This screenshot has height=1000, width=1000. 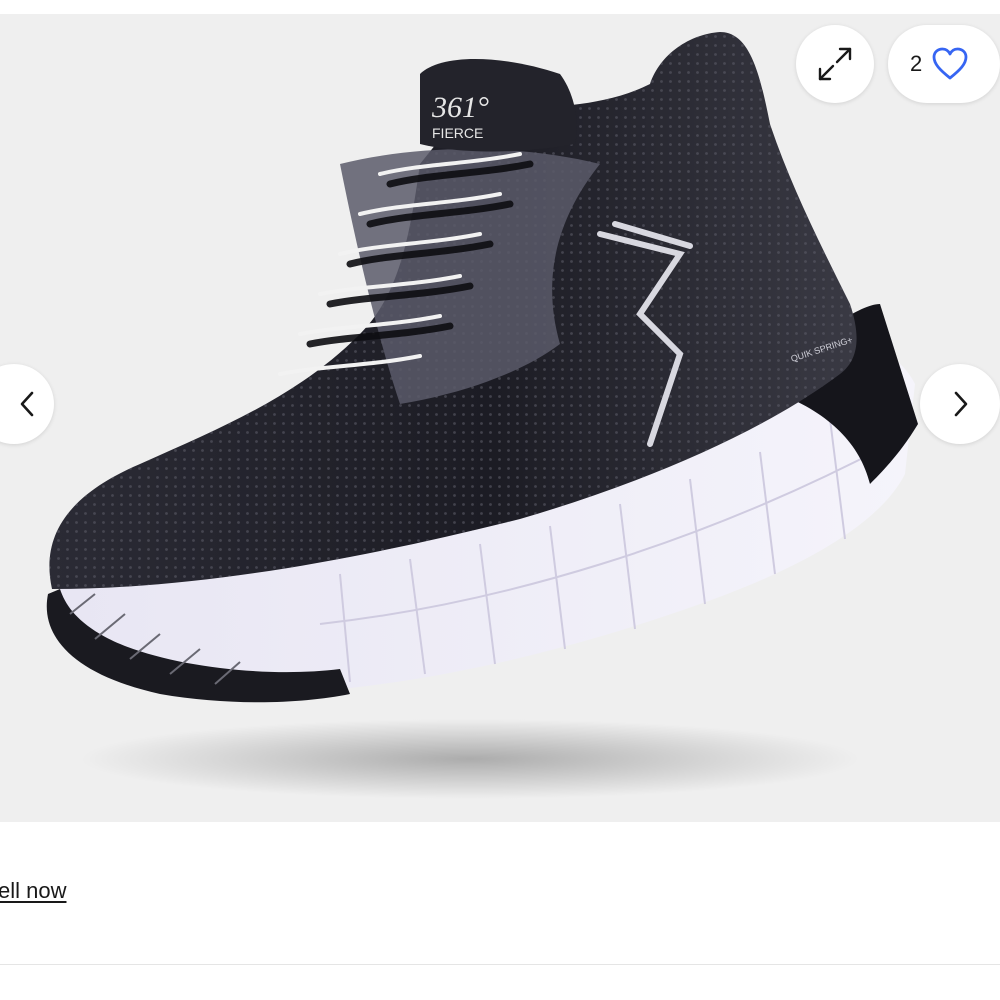 I want to click on expand-arrows-icon, so click(x=835, y=64).